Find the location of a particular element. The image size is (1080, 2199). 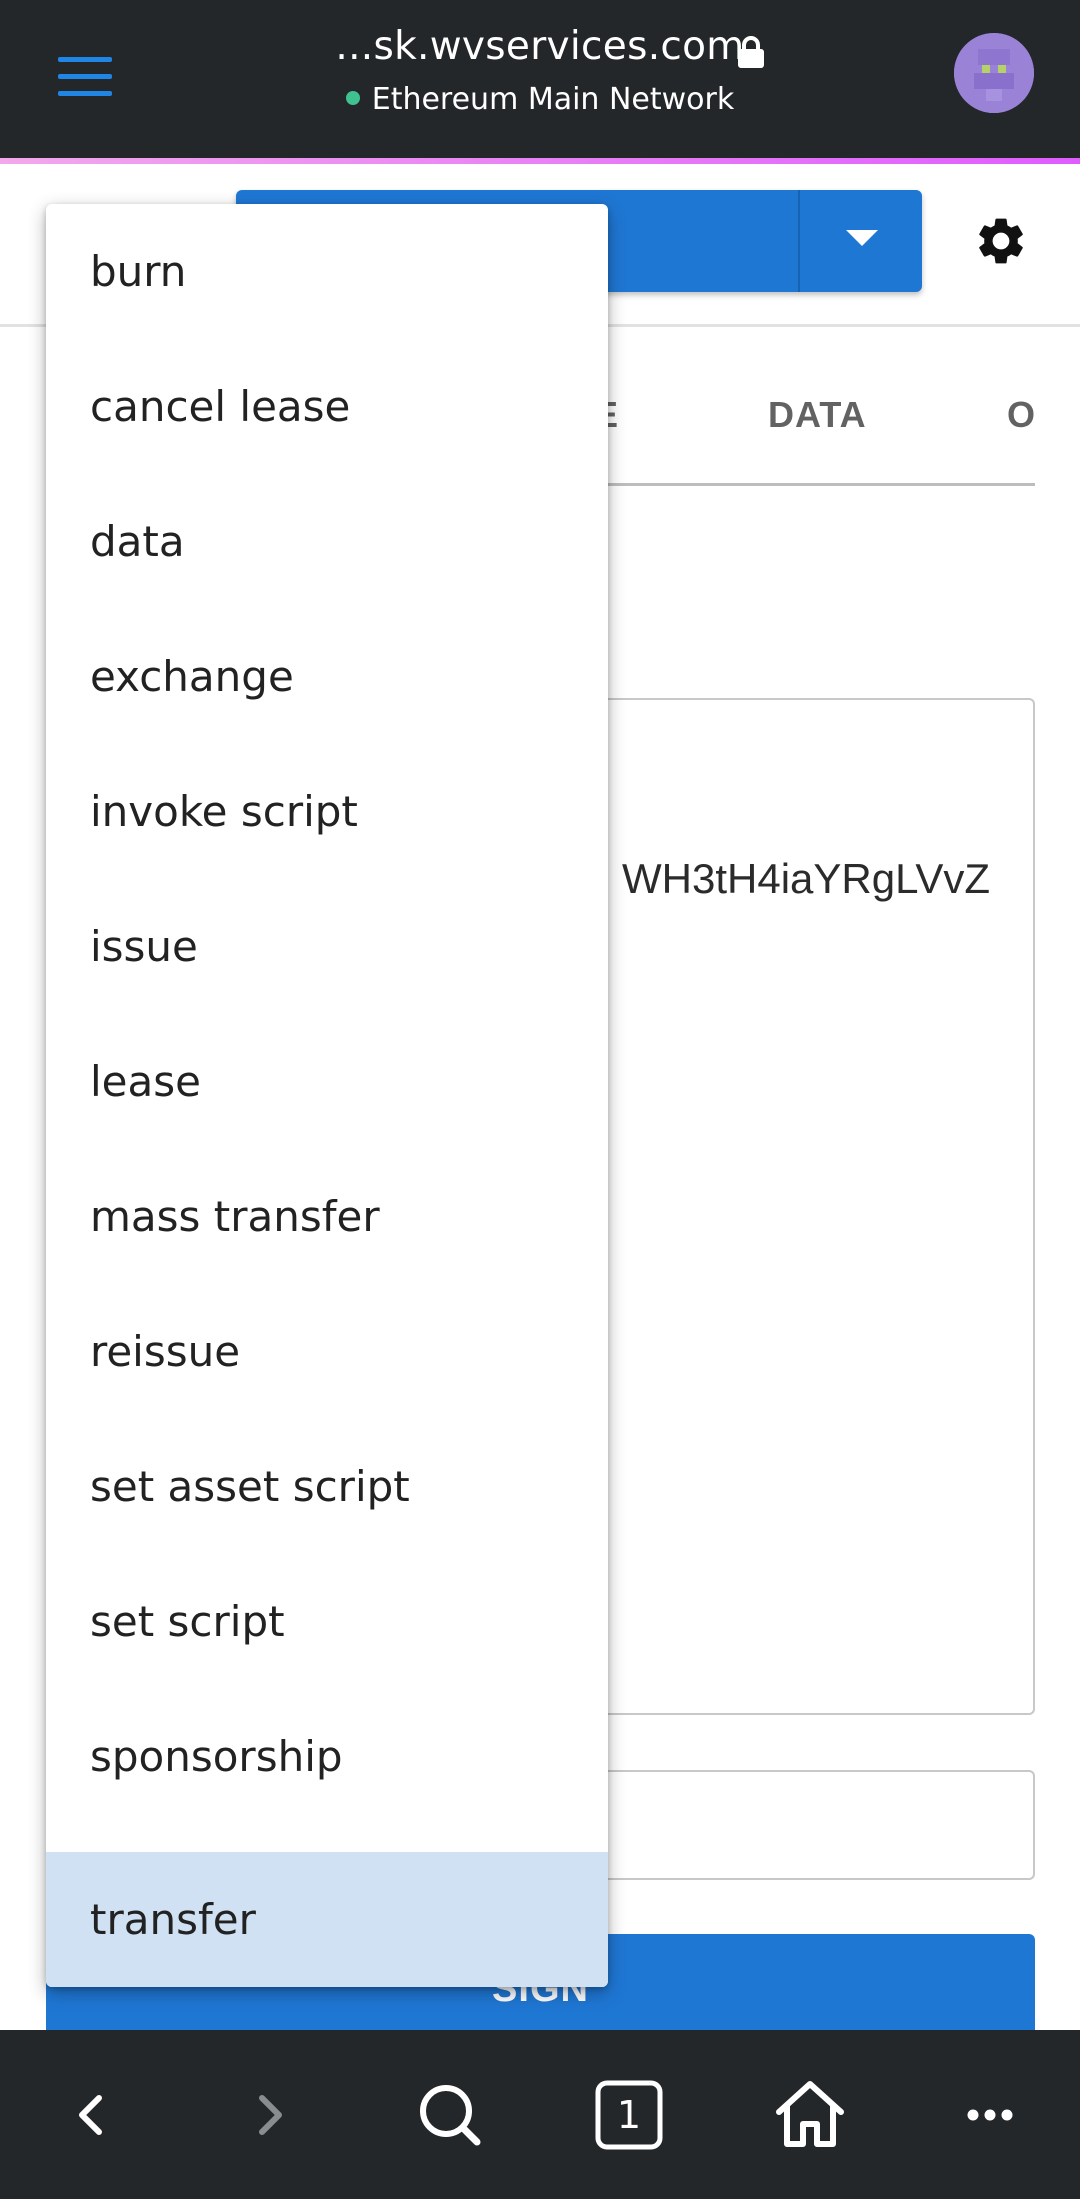

menu-item-cancel-lease: cancel lease is located at coordinates (327, 406).